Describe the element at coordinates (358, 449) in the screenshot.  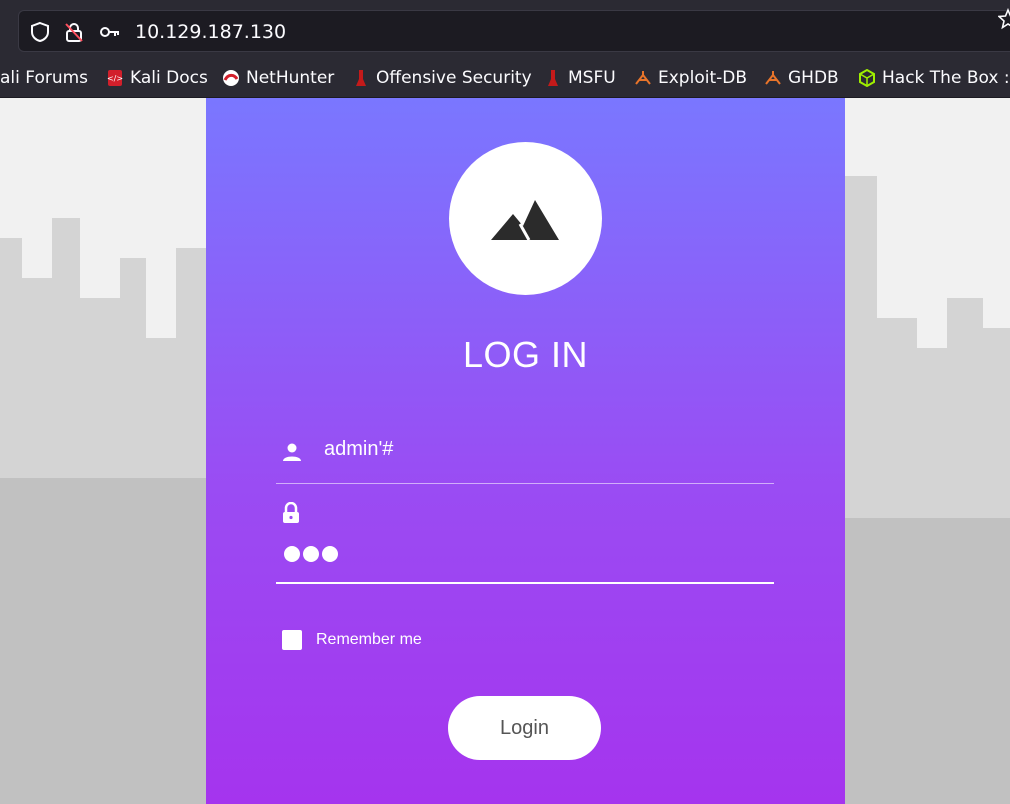
I see `username-value: admin'#` at that location.